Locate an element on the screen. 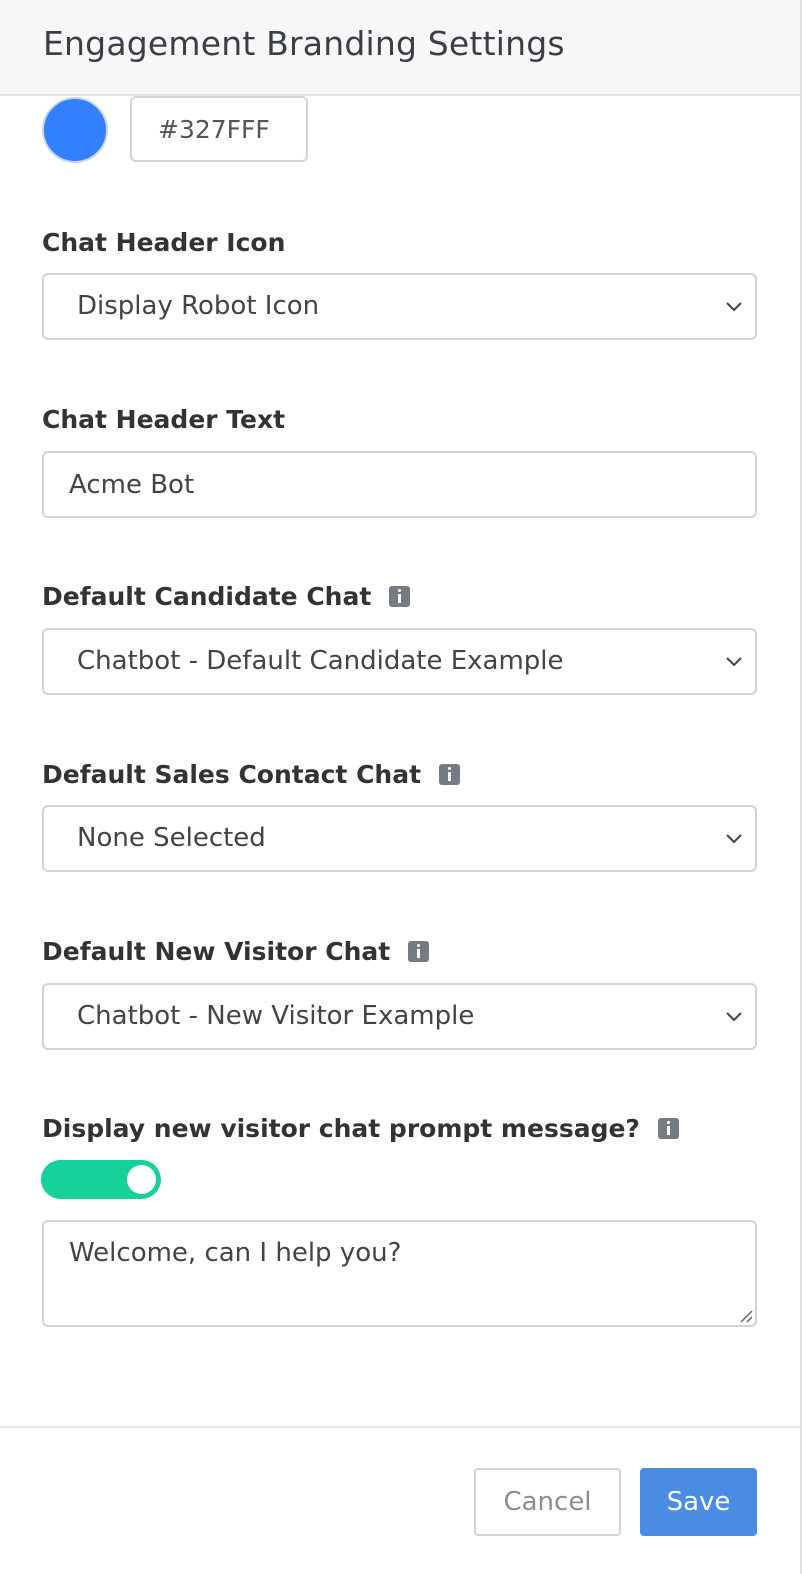 The height and width of the screenshot is (1574, 802). save-button: Save is located at coordinates (698, 1502).